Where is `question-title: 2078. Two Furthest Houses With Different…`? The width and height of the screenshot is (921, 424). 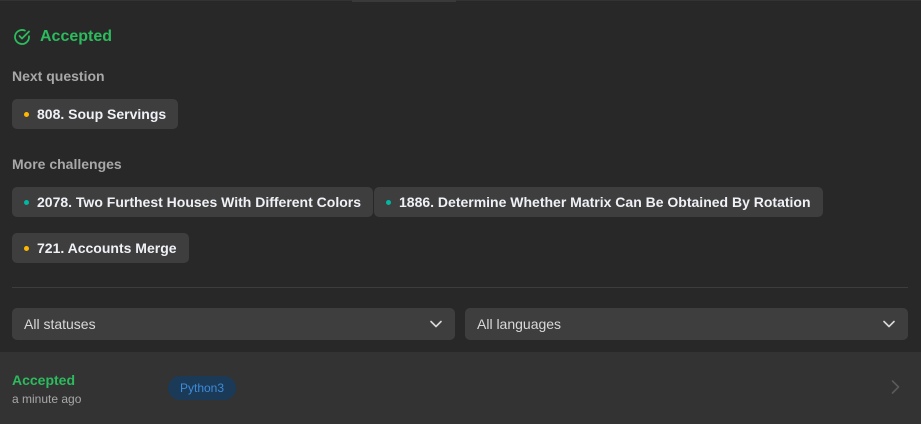
question-title: 2078. Two Furthest Houses With Different… is located at coordinates (199, 202).